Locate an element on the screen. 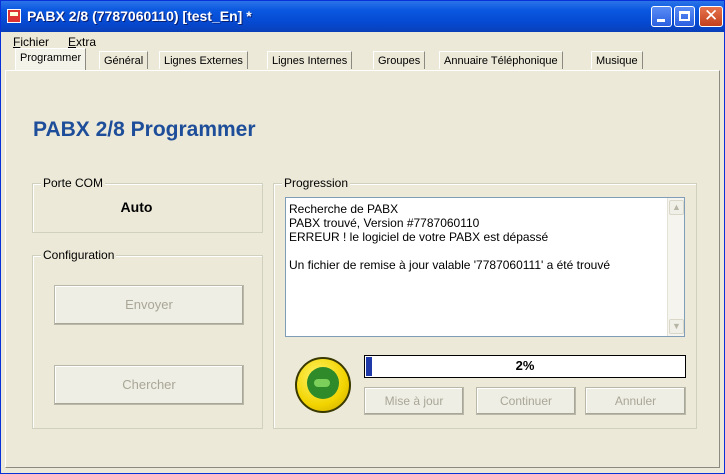 The height and width of the screenshot is (474, 725). update-button: Mise à jour is located at coordinates (414, 401).